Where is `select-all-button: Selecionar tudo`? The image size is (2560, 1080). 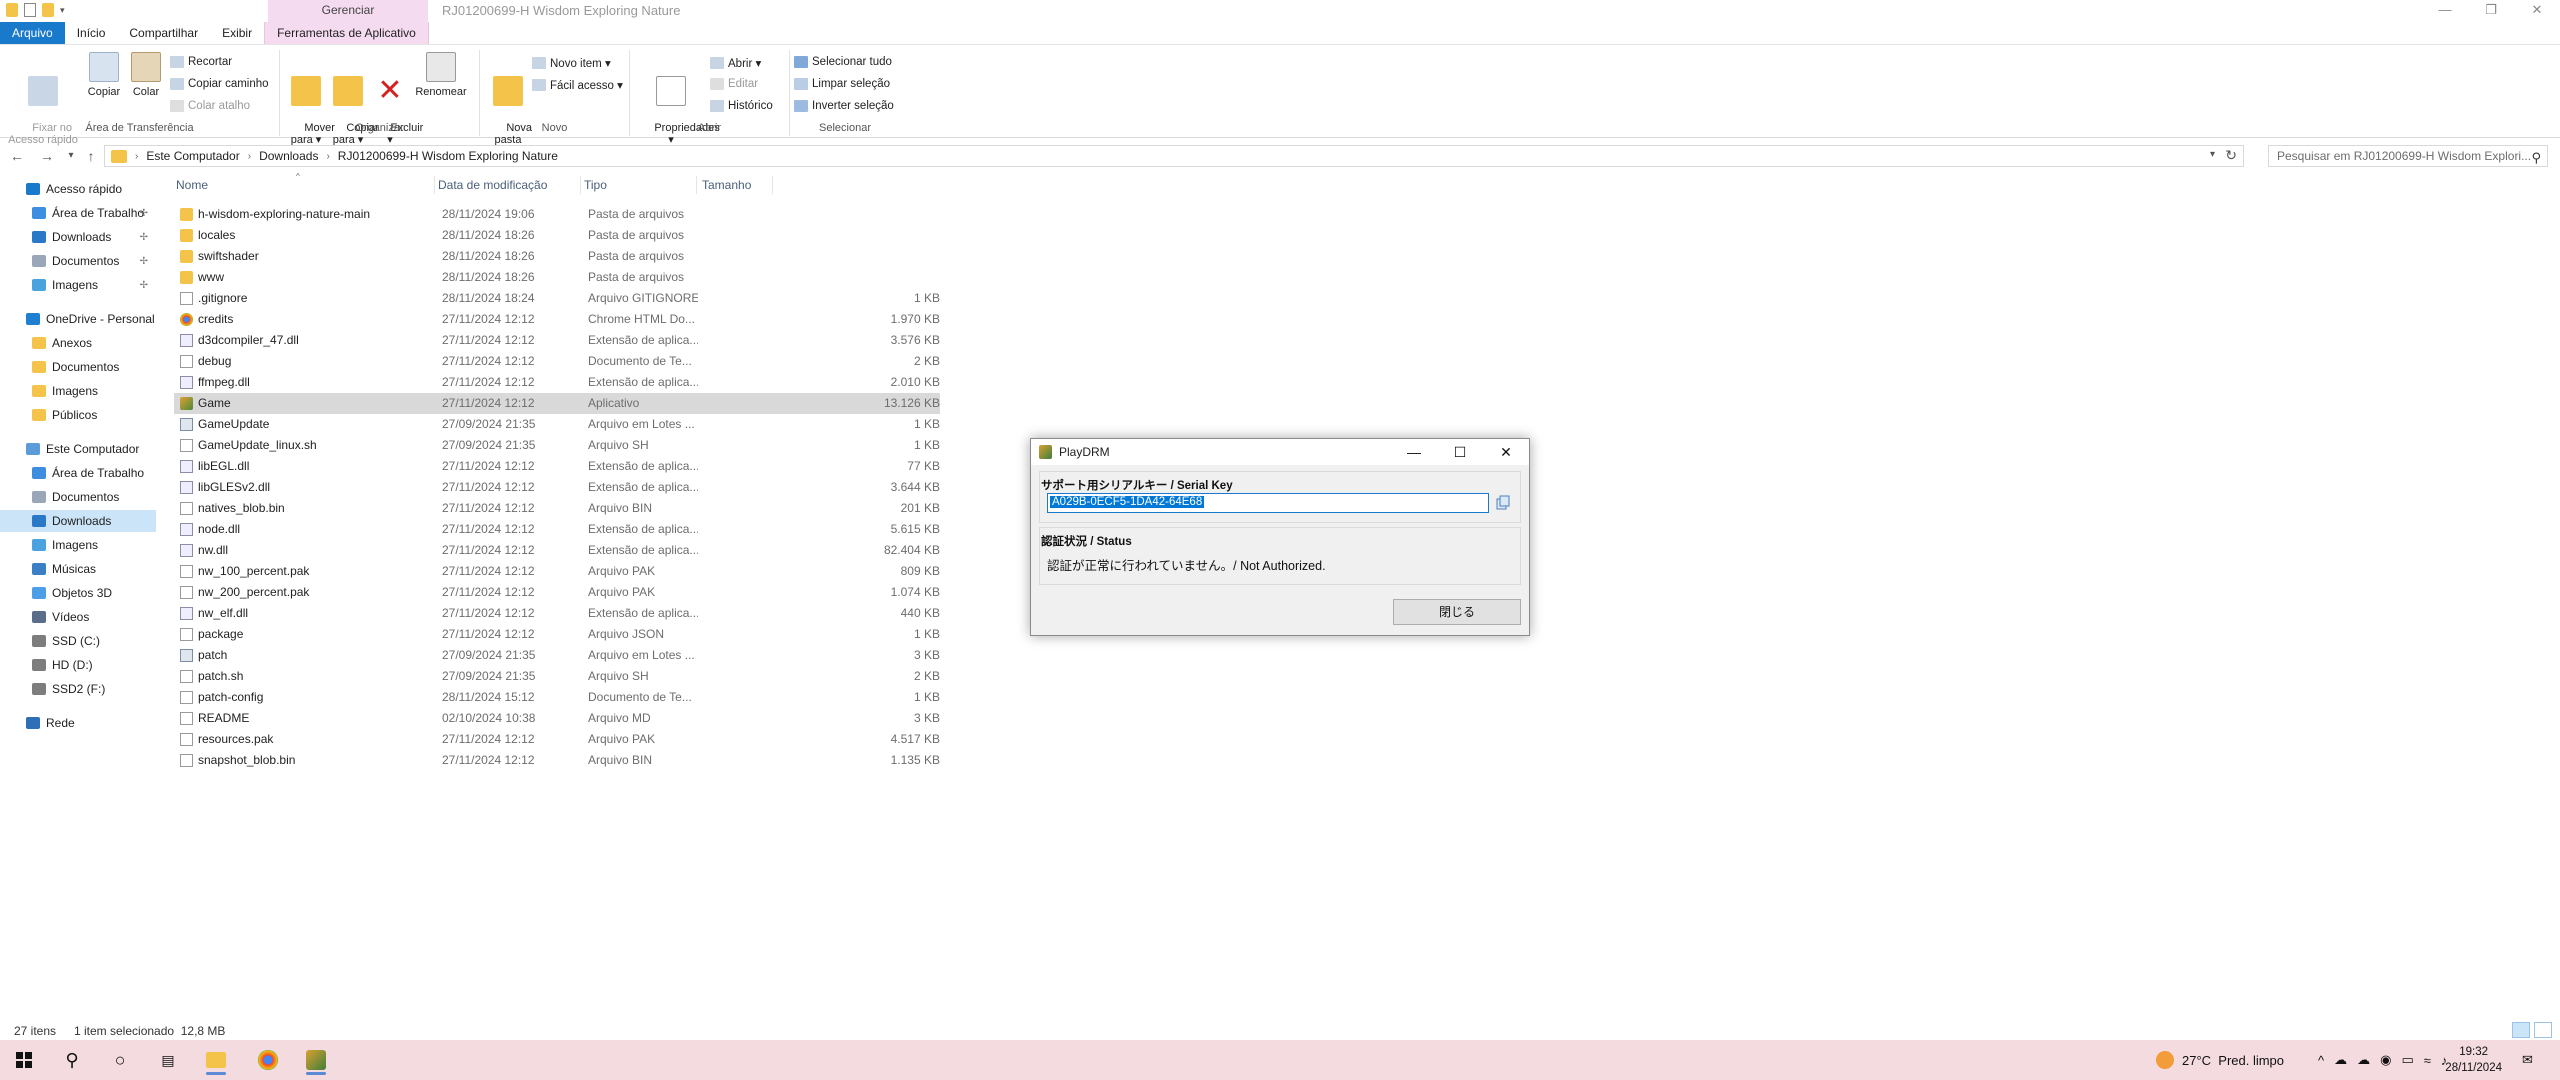
select-all-button: Selecionar tudo is located at coordinates (843, 62).